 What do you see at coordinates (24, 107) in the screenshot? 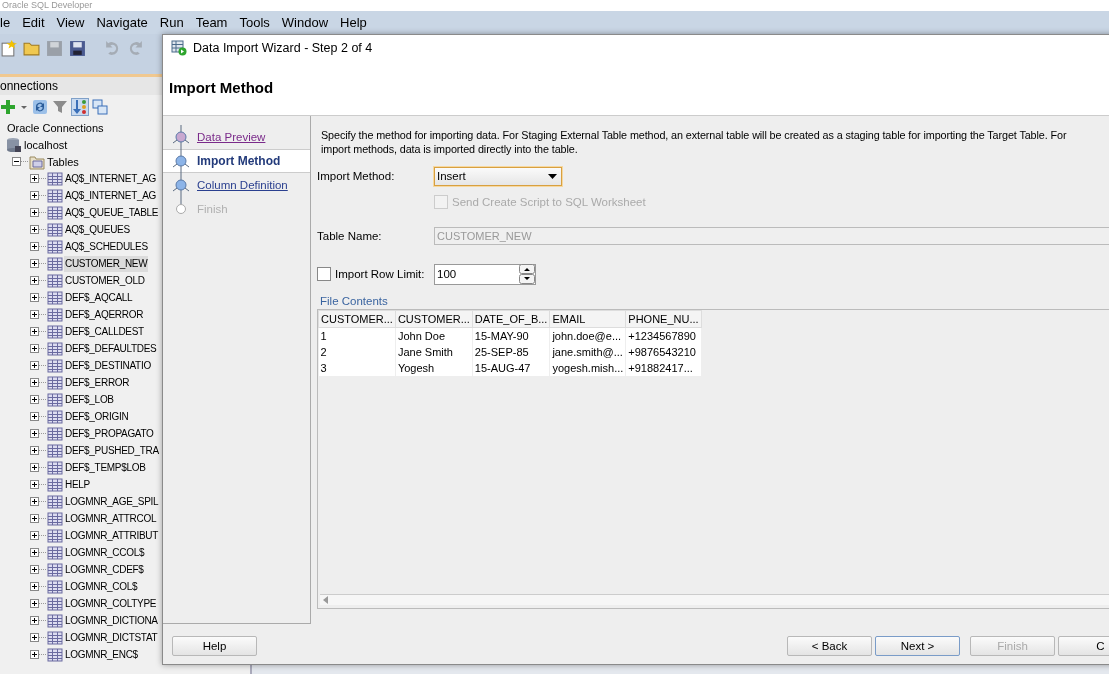
I see `caret-icon` at bounding box center [24, 107].